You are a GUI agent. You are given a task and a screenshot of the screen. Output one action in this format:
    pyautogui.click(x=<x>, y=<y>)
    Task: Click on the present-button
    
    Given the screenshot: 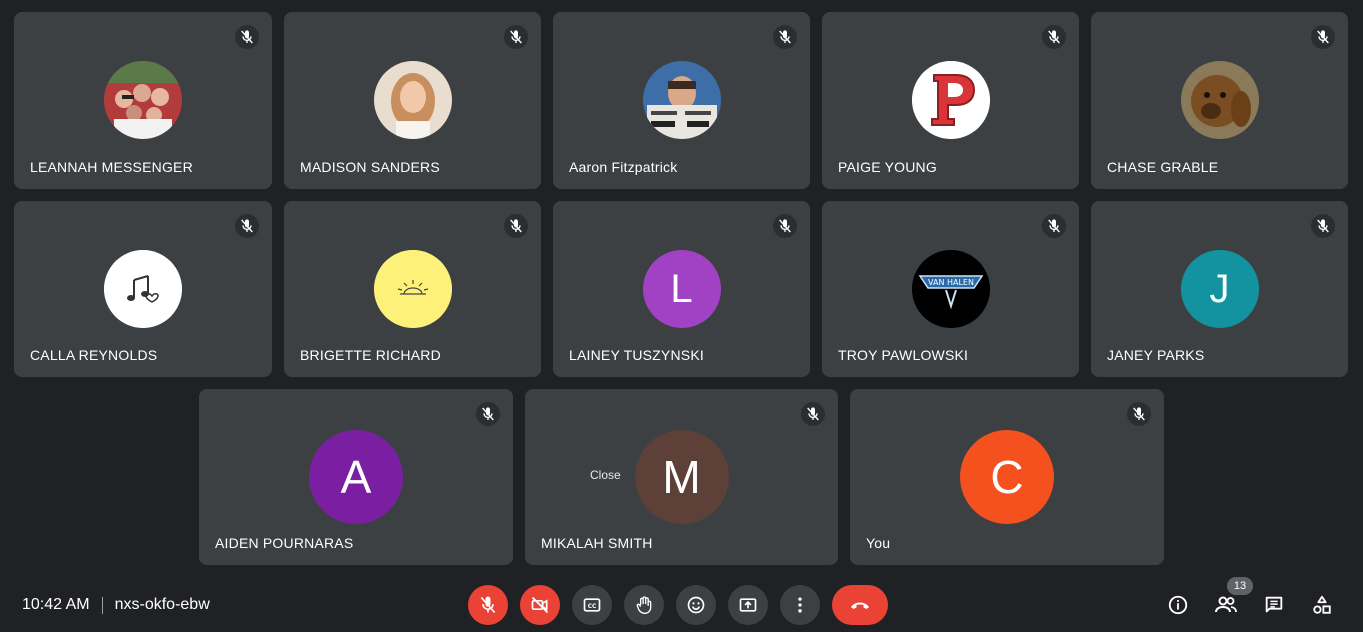 What is the action you would take?
    pyautogui.click(x=748, y=605)
    